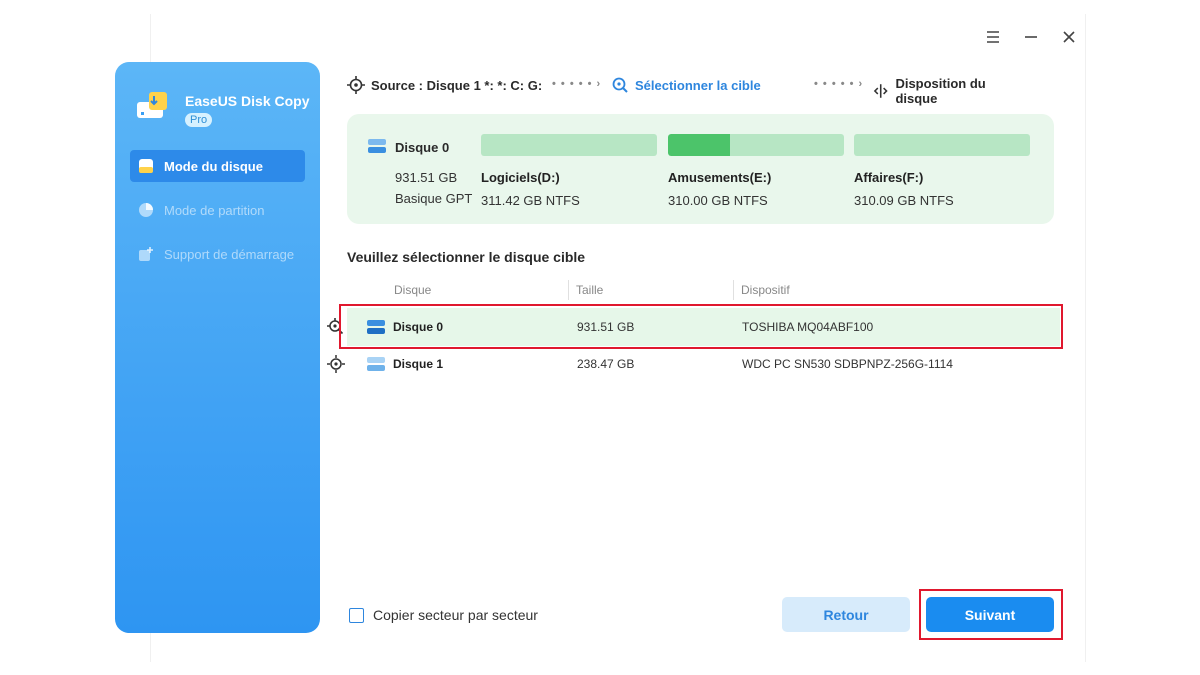 The image size is (1200, 675). Describe the element at coordinates (606, 327) in the screenshot. I see `disk-size: 931.51 GB` at that location.